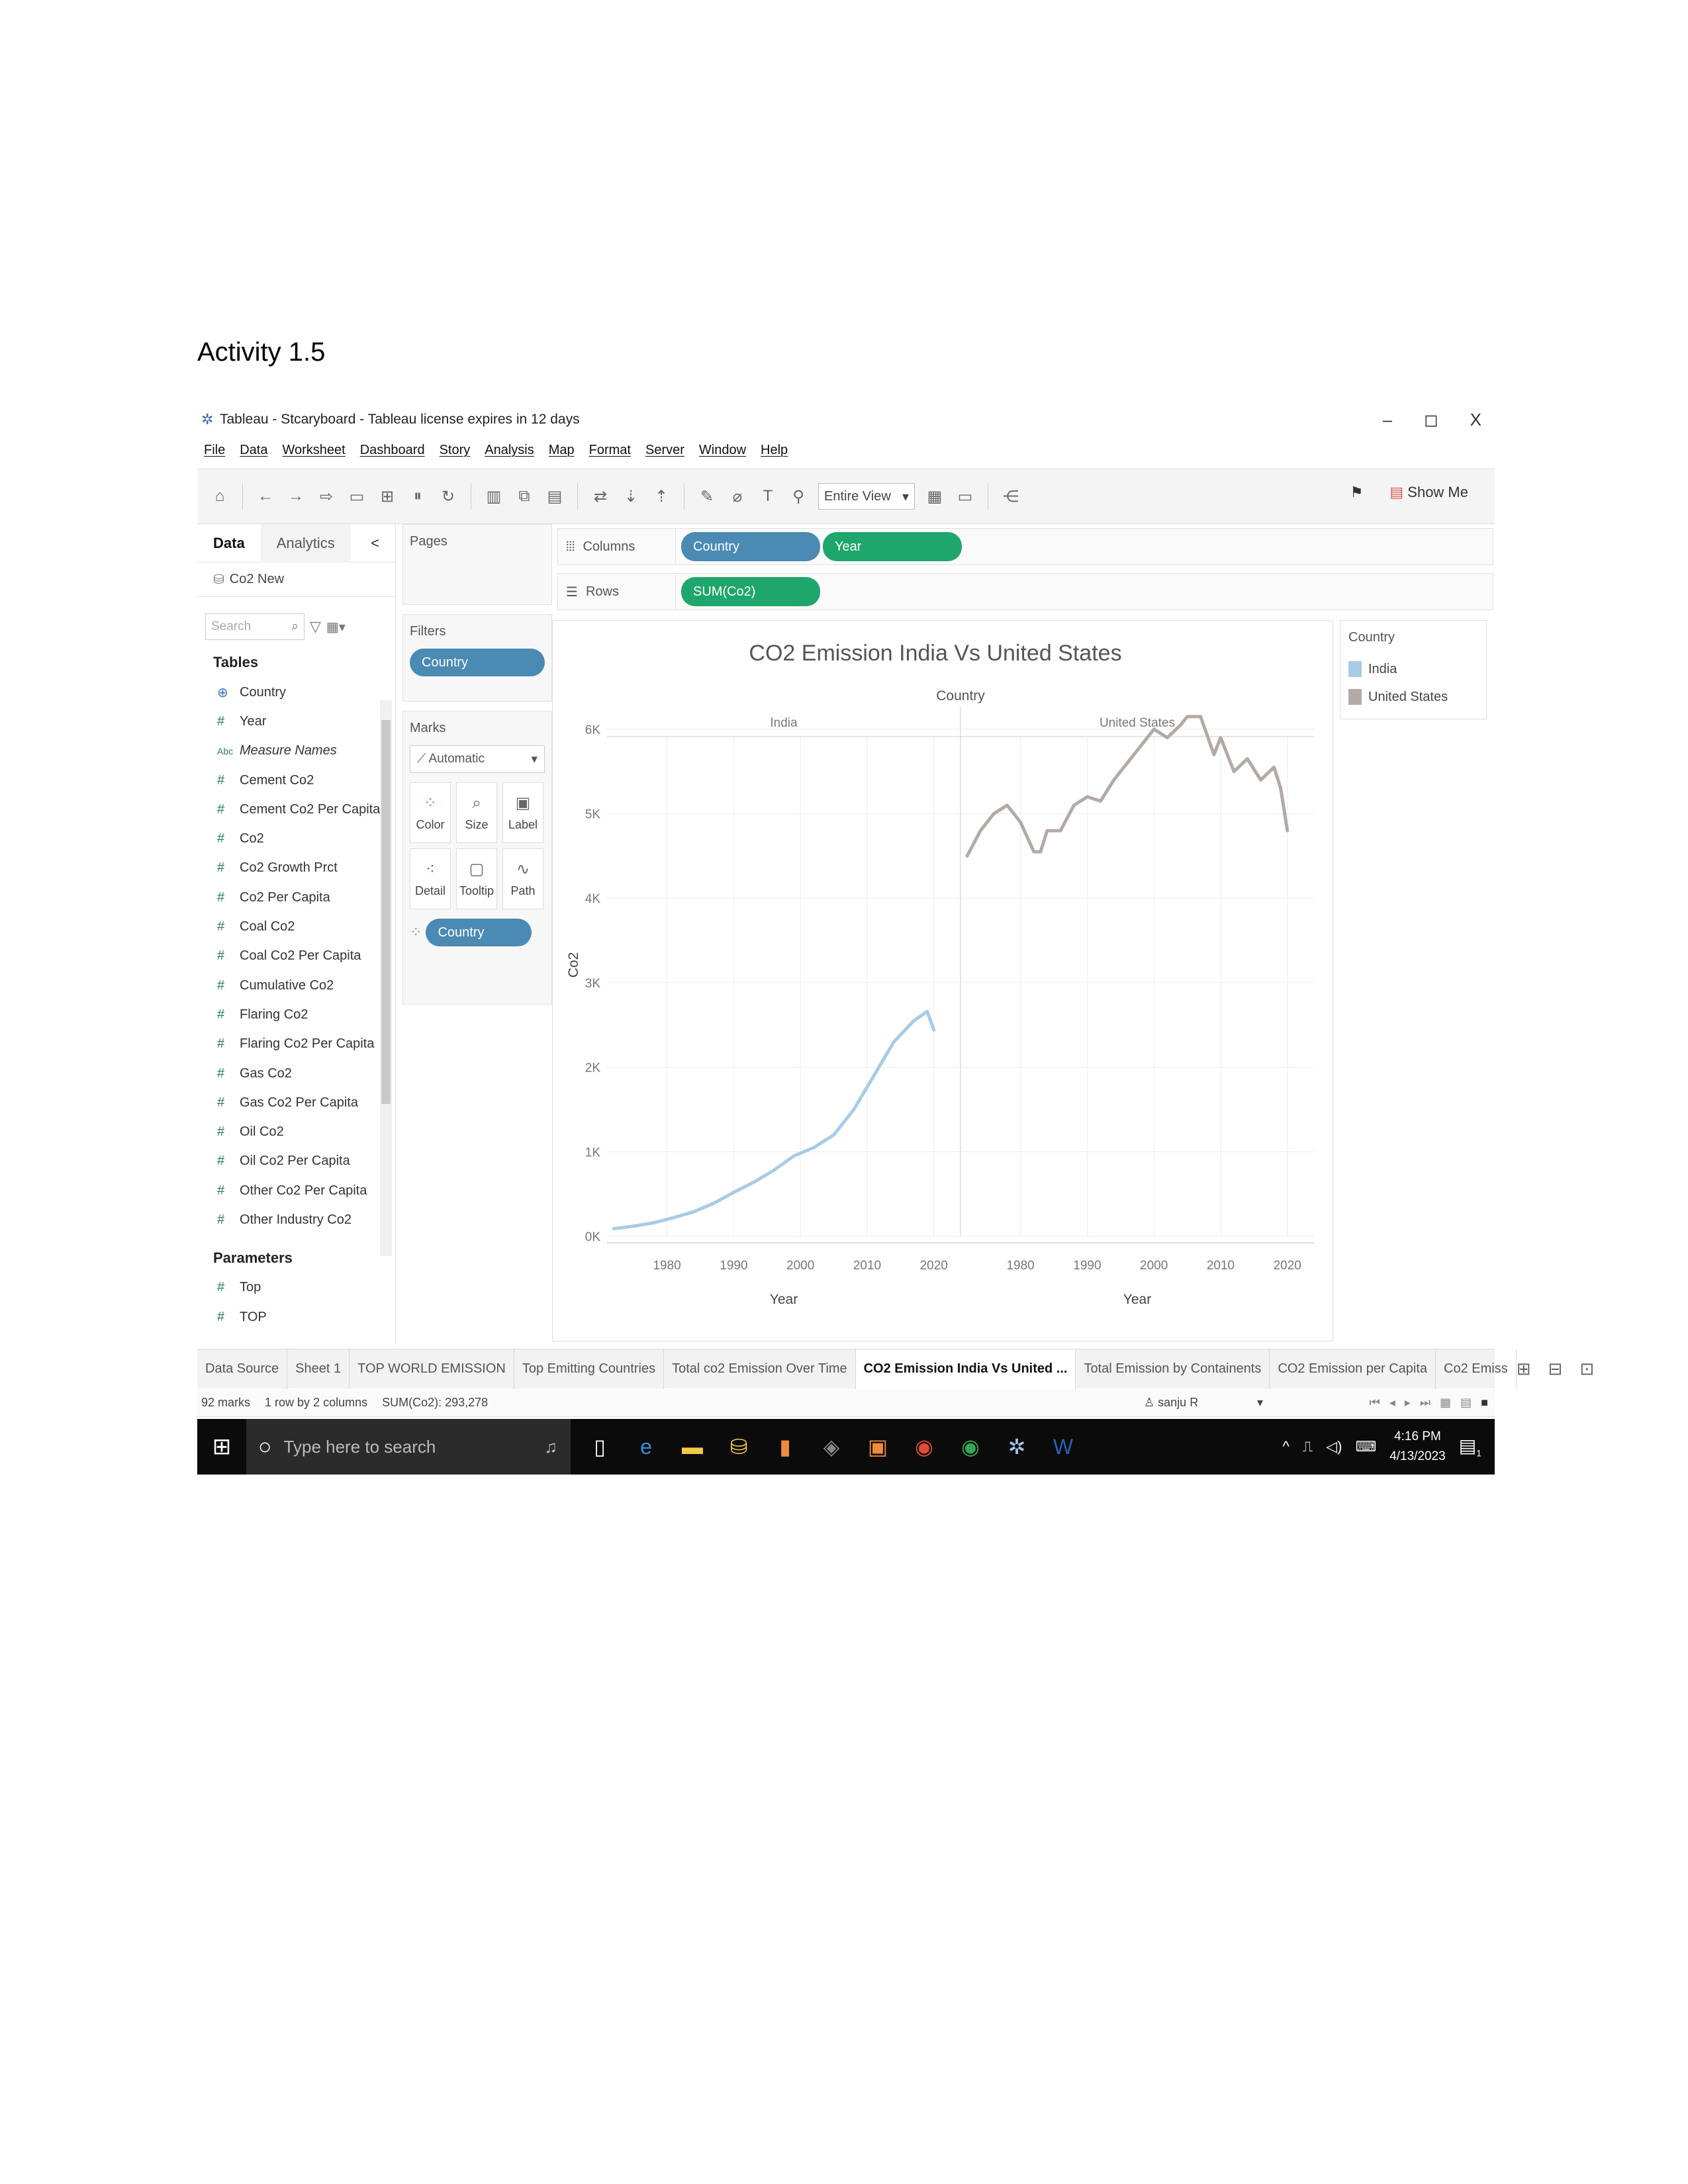  I want to click on duplicate-sheet-icon: ⧉, so click(524, 496).